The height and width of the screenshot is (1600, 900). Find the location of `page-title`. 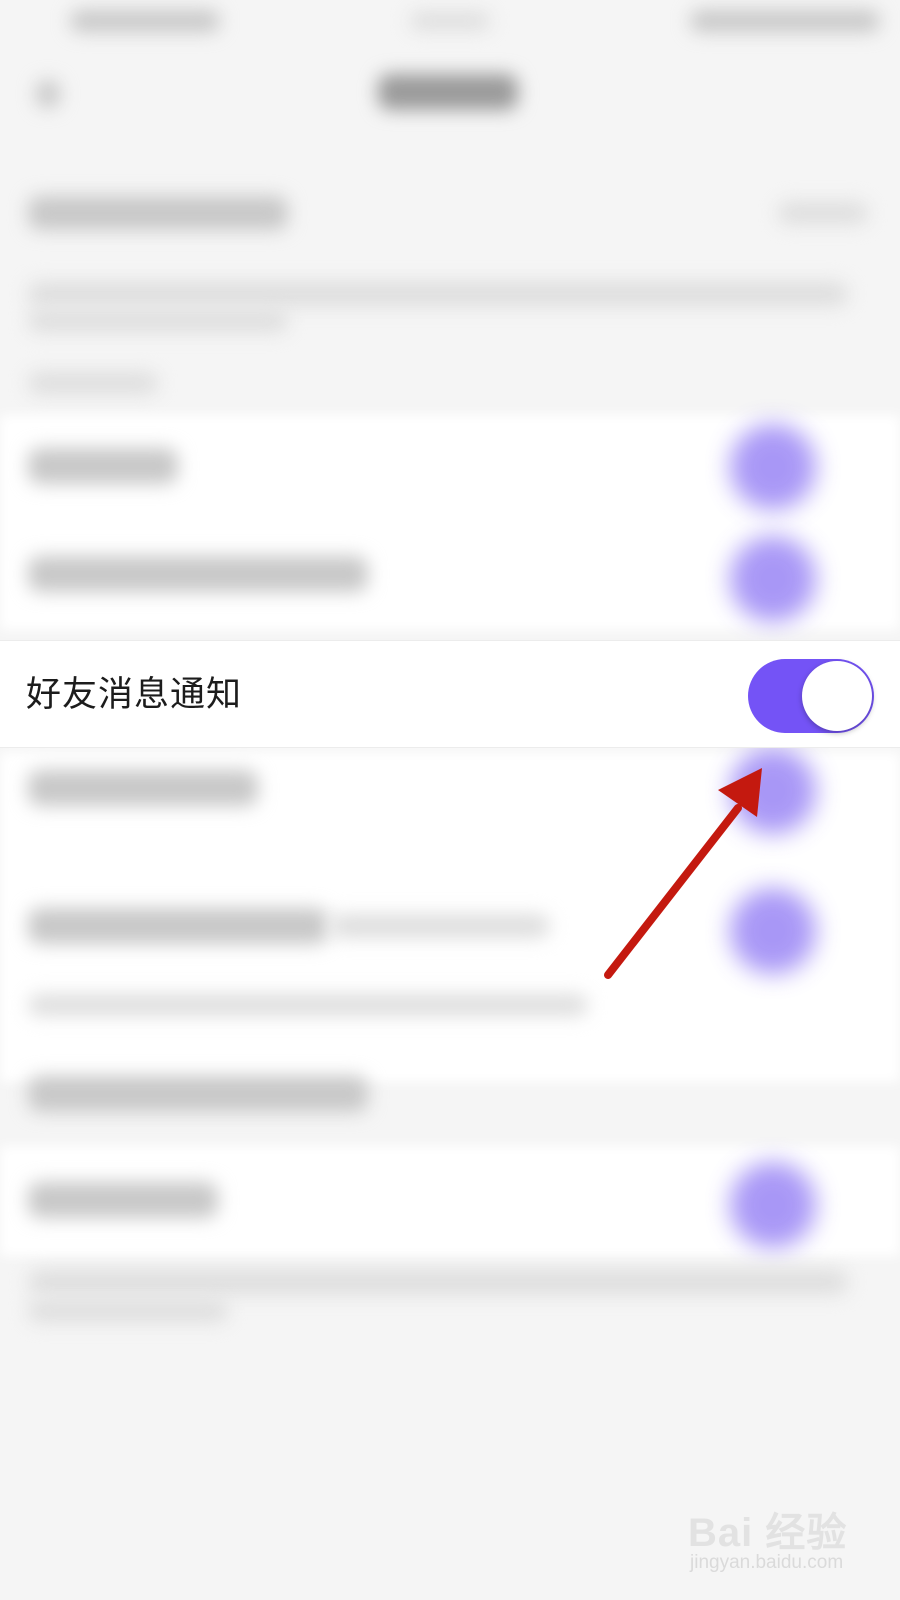

page-title is located at coordinates (448, 92).